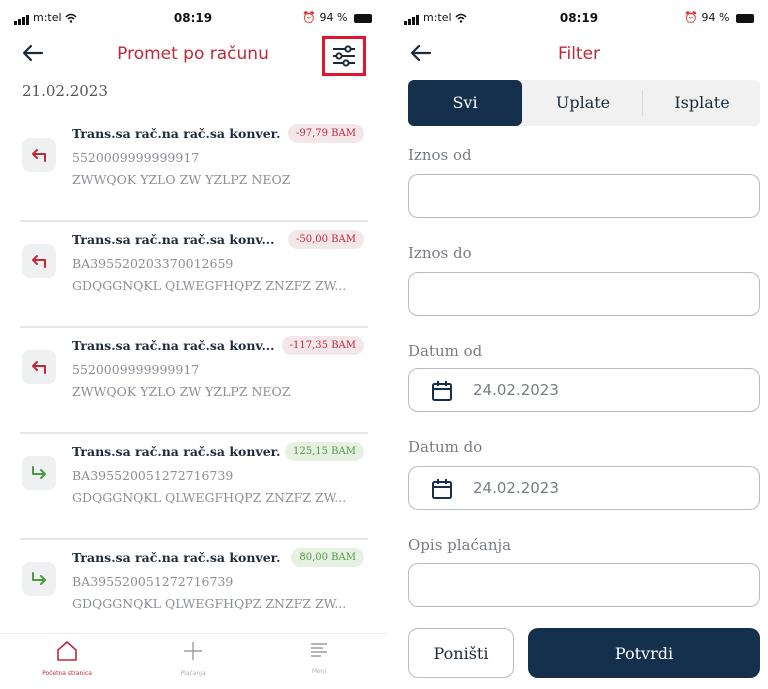  Describe the element at coordinates (324, 451) in the screenshot. I see `amount-badge: 125,15 BAM` at that location.